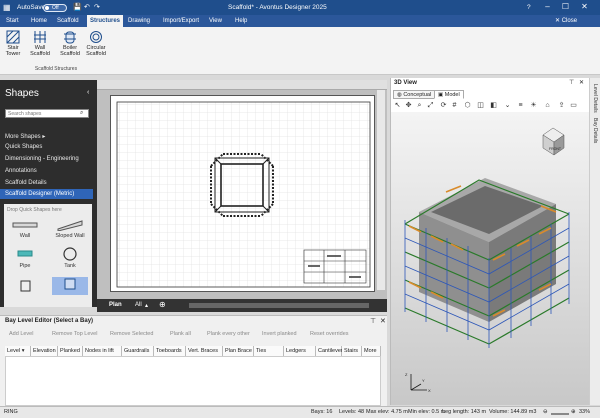  What do you see at coordinates (560, 414) in the screenshot?
I see `zoom-slider` at bounding box center [560, 414].